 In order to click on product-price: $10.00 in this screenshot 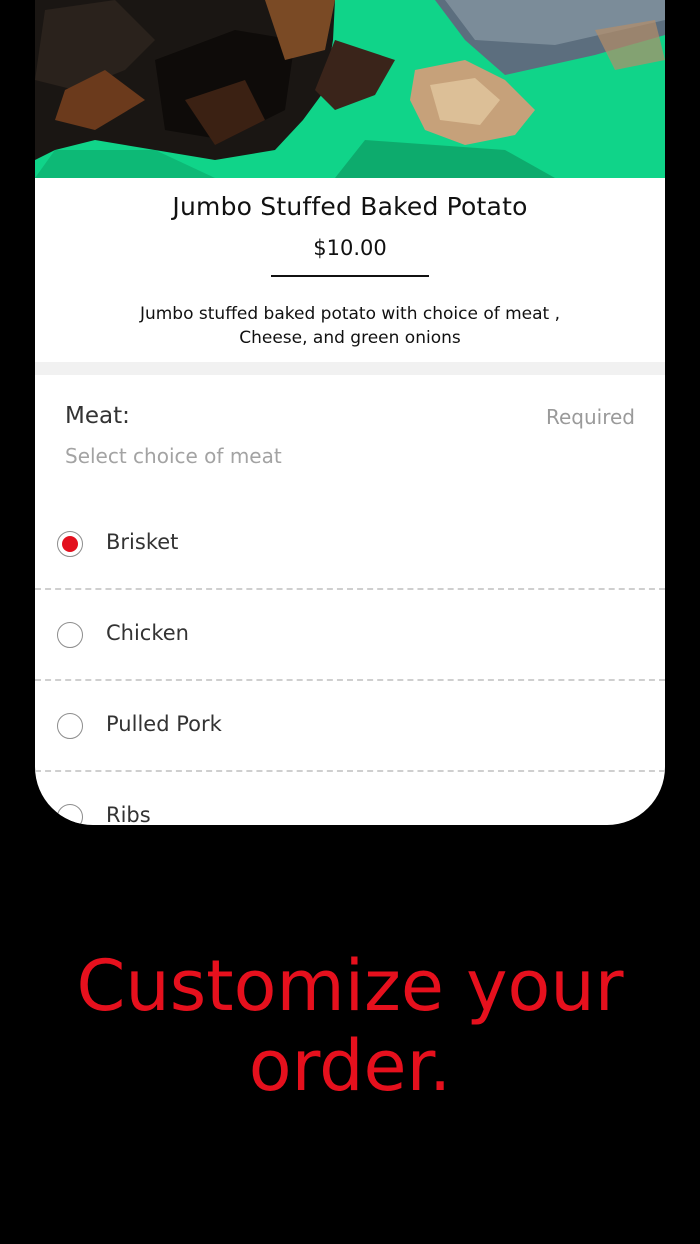, I will do `click(350, 248)`.